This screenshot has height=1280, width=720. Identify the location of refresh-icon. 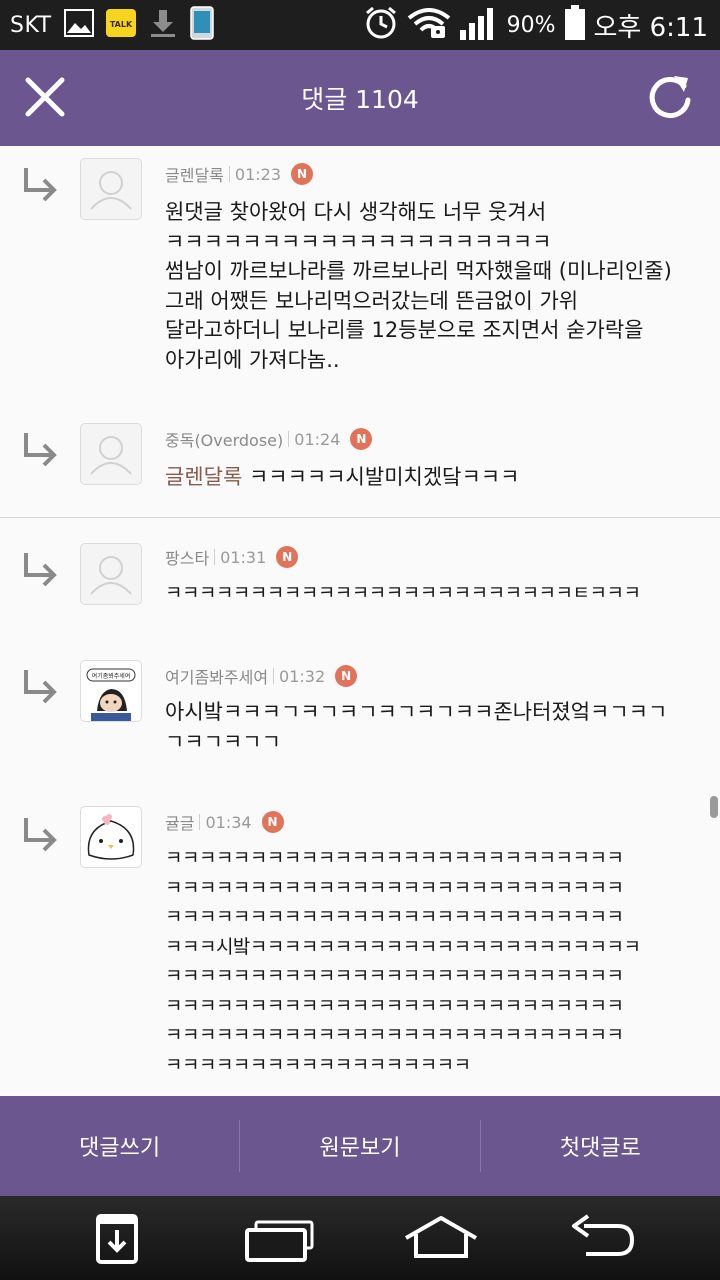
(670, 97).